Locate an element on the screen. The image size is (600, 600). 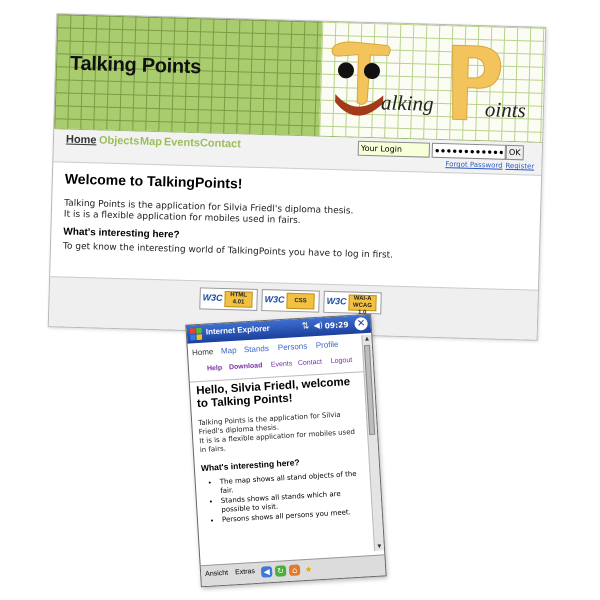
nav-objects: Objects is located at coordinates (119, 140).